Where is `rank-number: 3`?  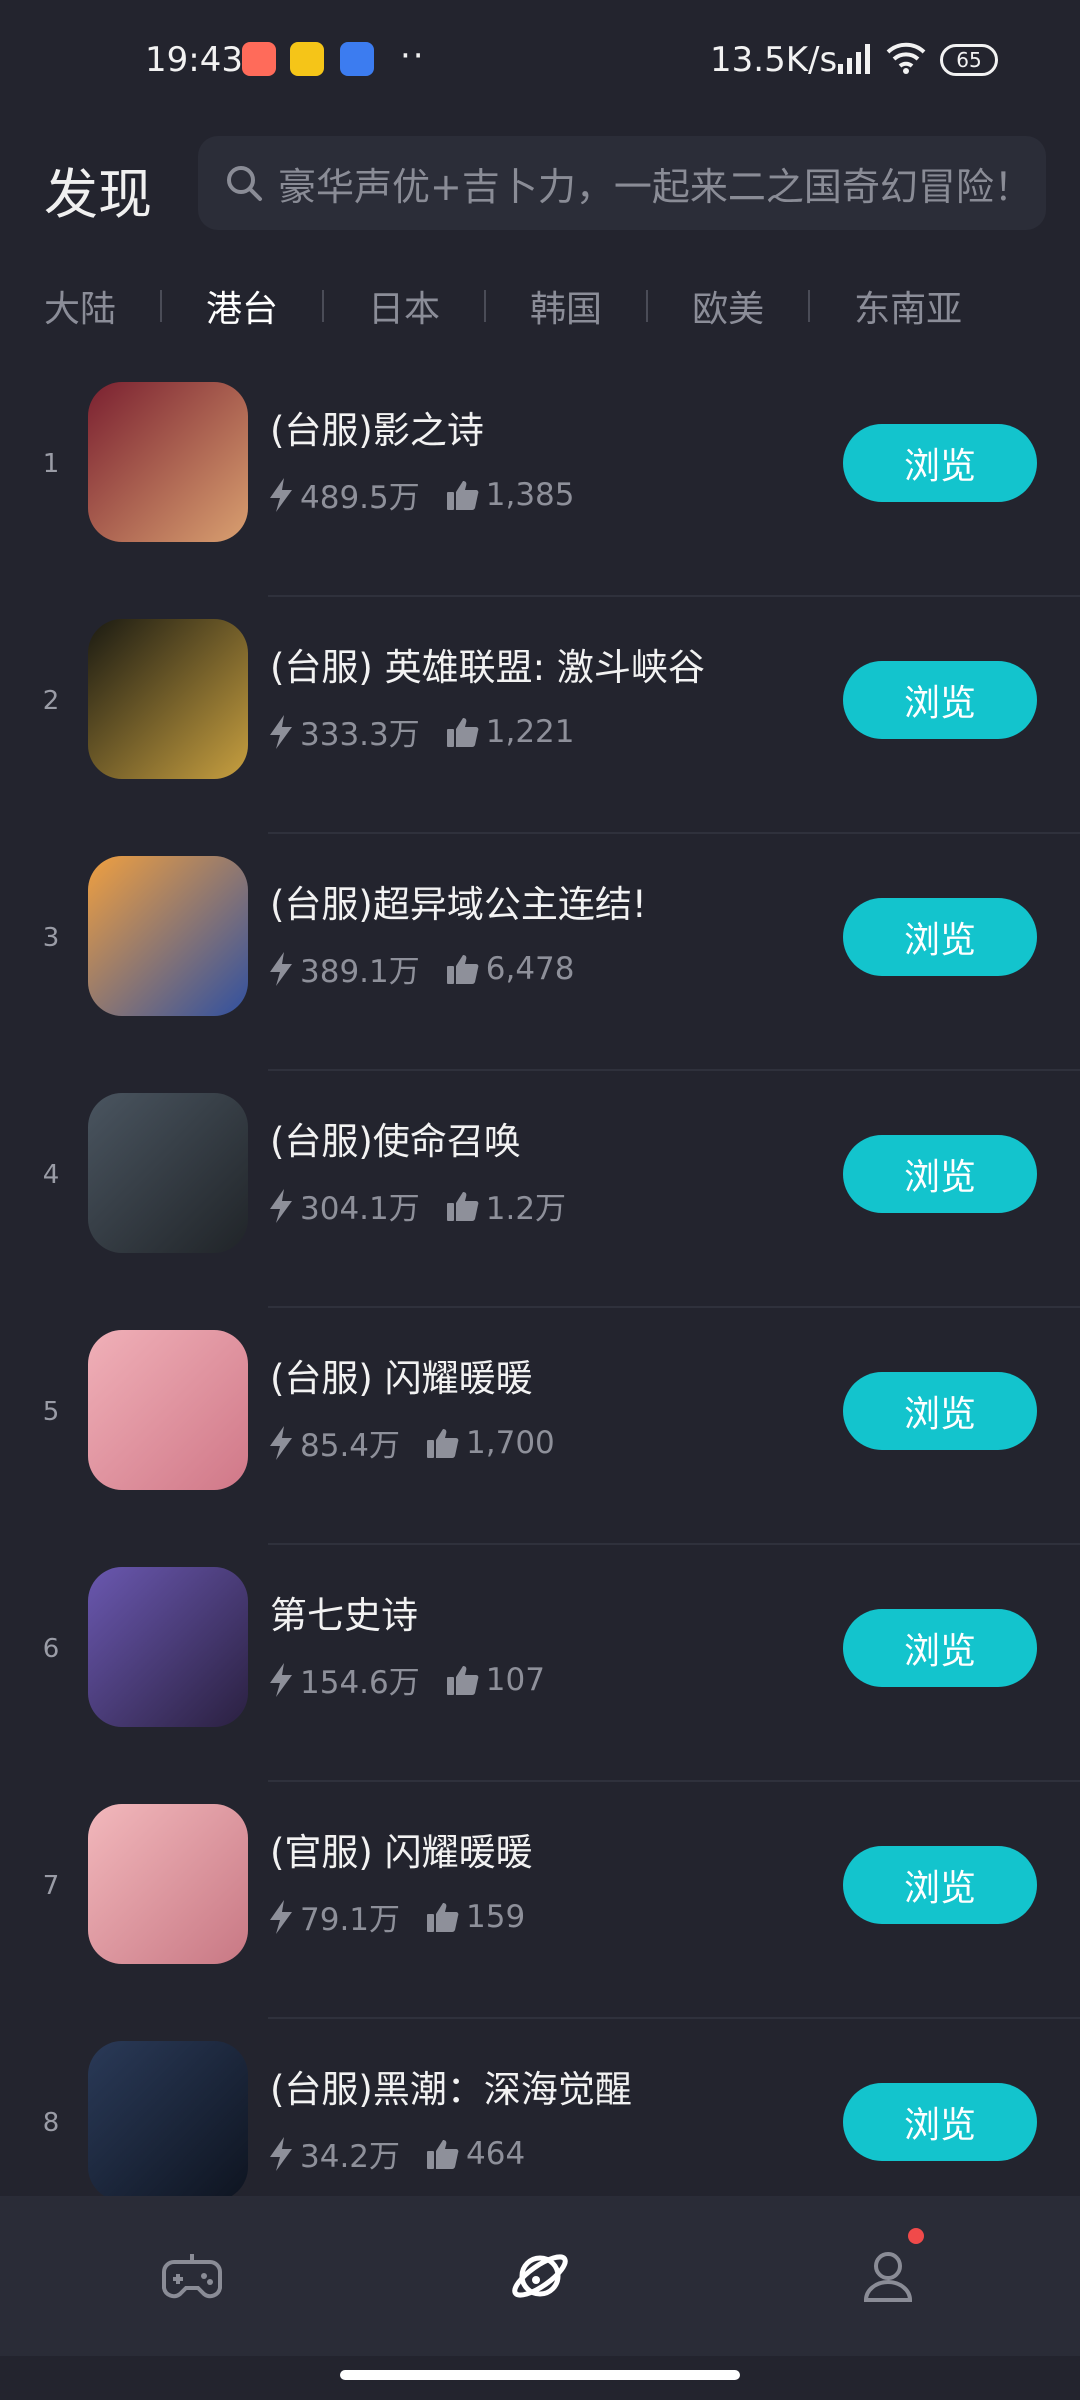
rank-number: 3 is located at coordinates (51, 938).